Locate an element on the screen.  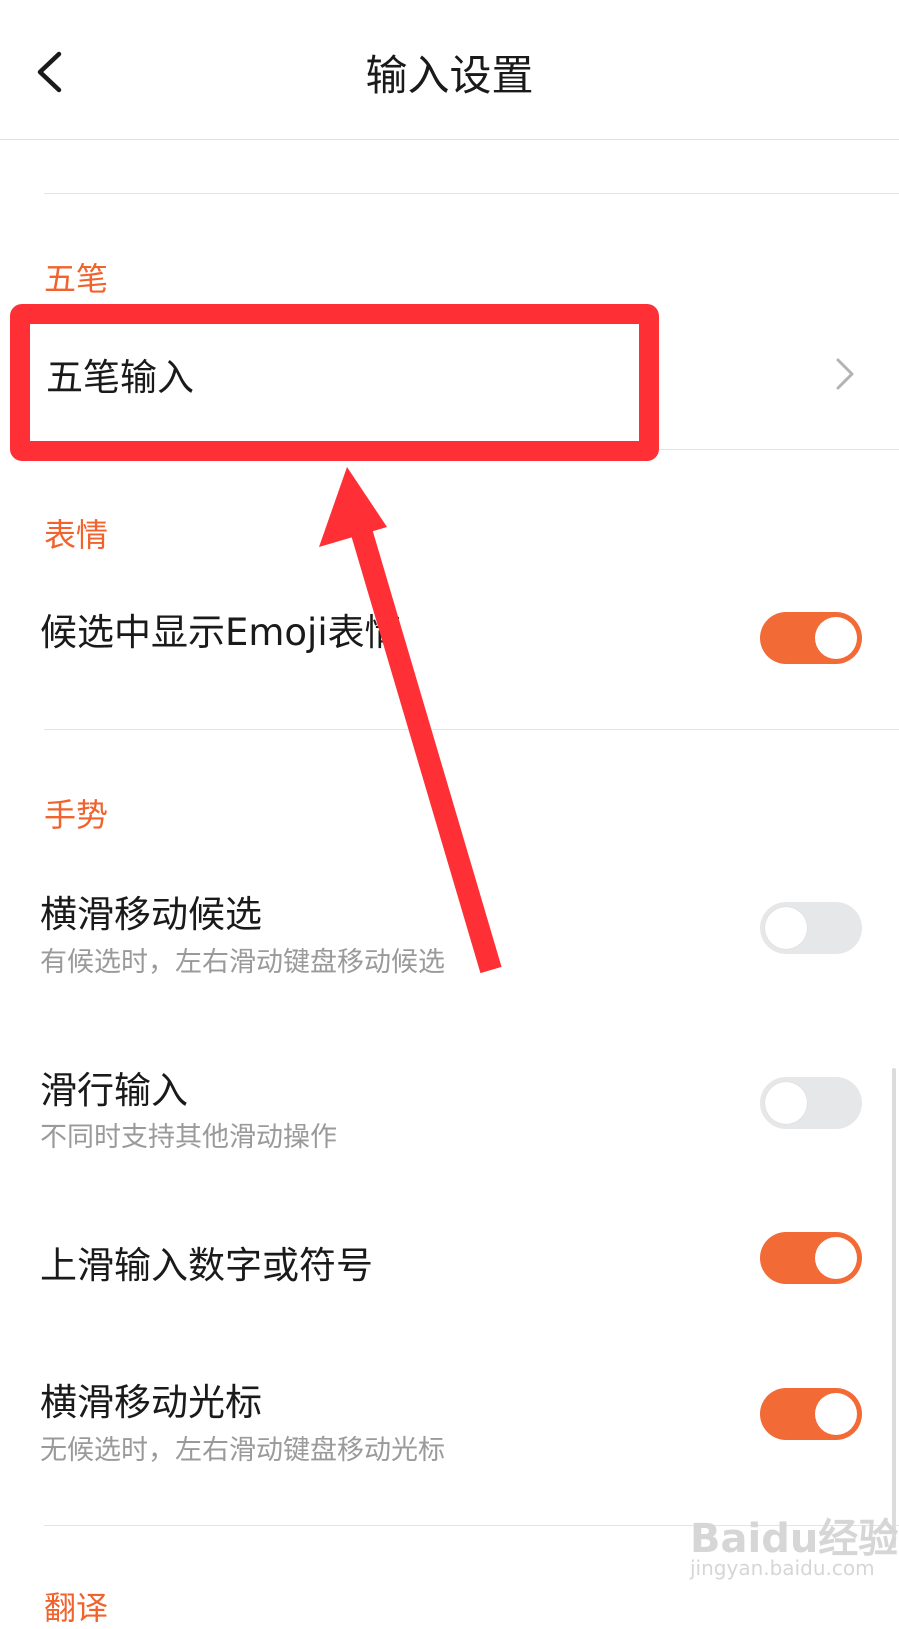
annotation-arrow-icon is located at coordinates (410, 720).